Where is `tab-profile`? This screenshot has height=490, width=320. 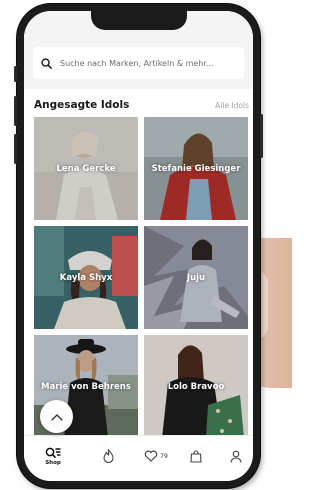 tab-profile is located at coordinates (236, 456).